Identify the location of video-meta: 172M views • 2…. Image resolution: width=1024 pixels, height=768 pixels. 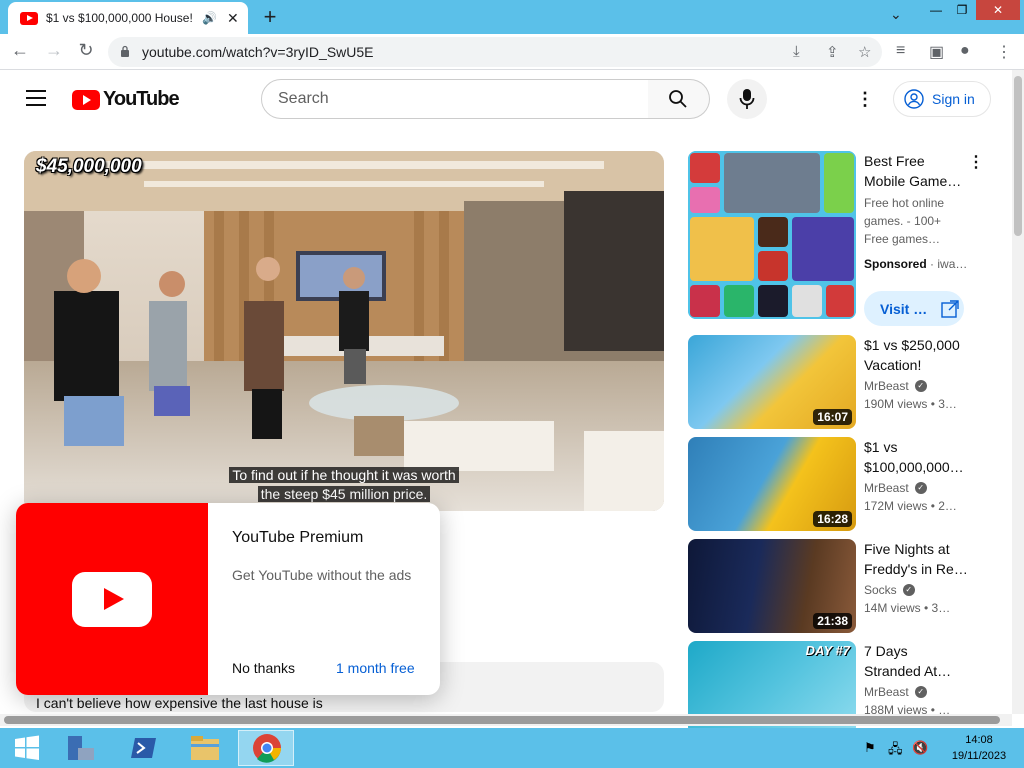
(910, 506).